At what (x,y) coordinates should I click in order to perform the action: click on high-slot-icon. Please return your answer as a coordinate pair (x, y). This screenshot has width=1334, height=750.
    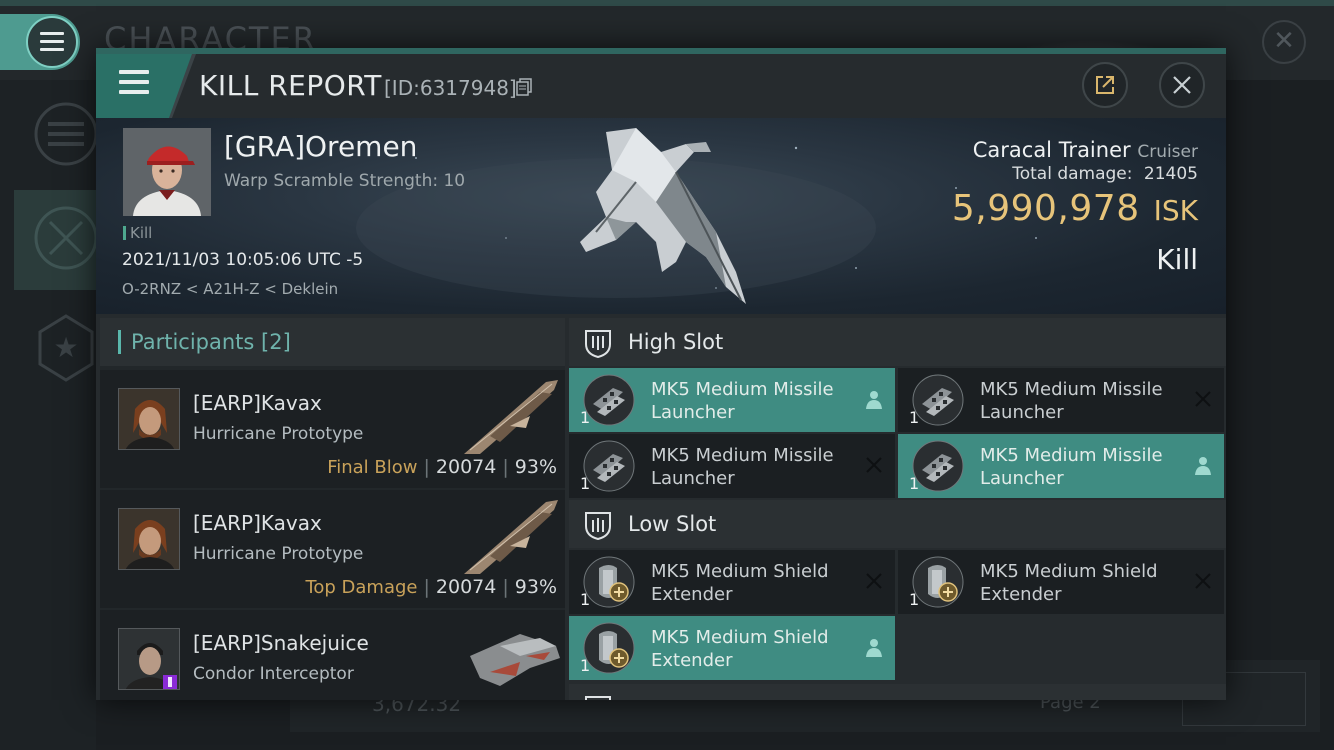
    Looking at the image, I should click on (598, 344).